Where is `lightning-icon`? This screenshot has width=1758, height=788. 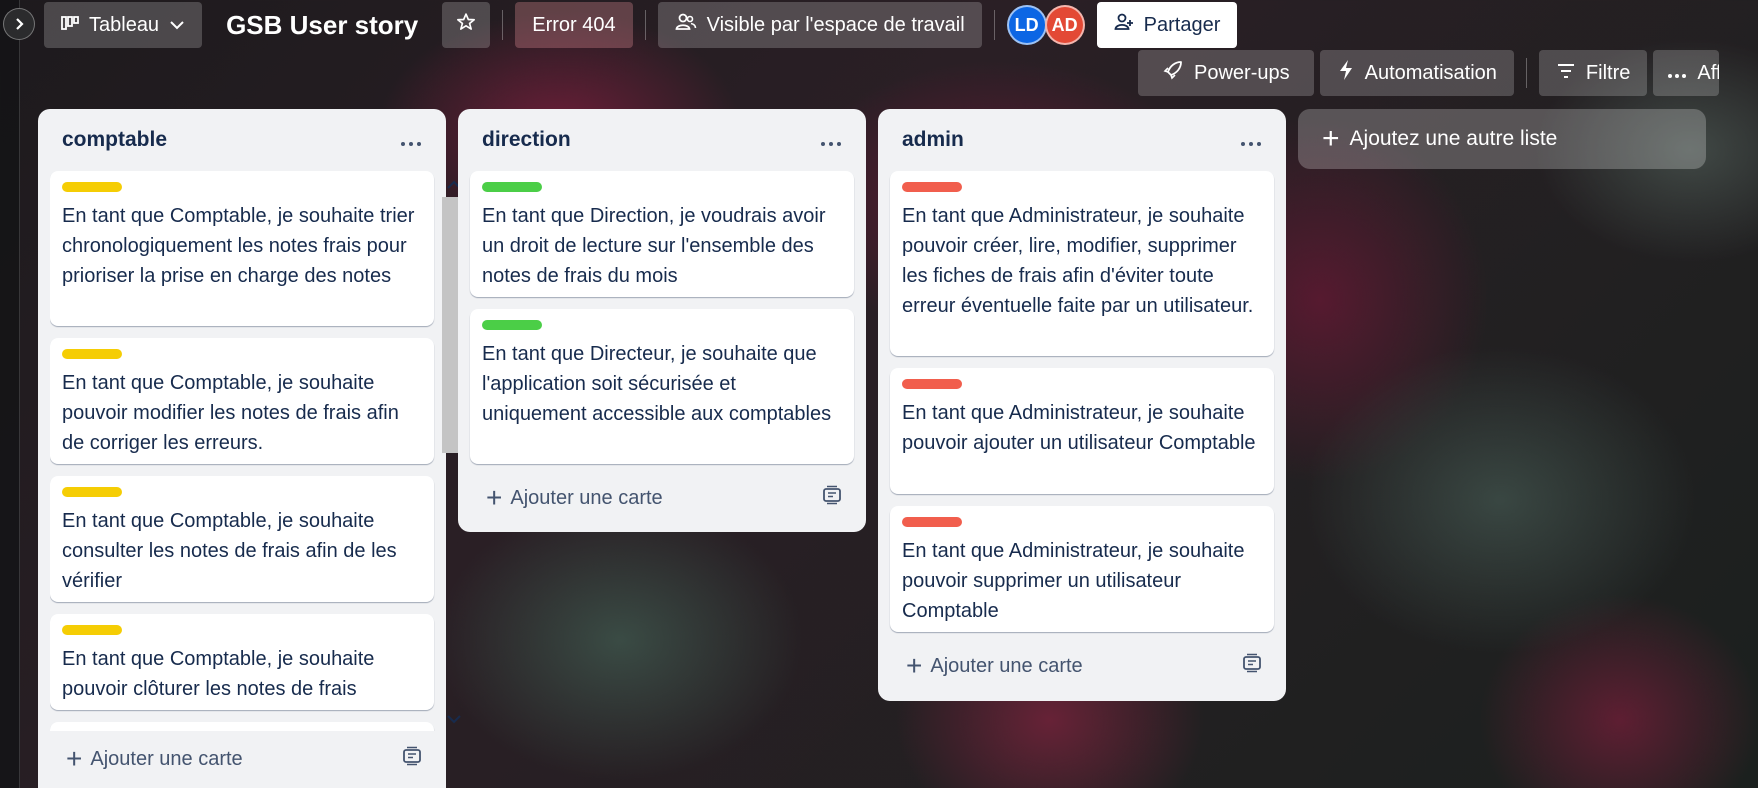 lightning-icon is located at coordinates (1346, 73).